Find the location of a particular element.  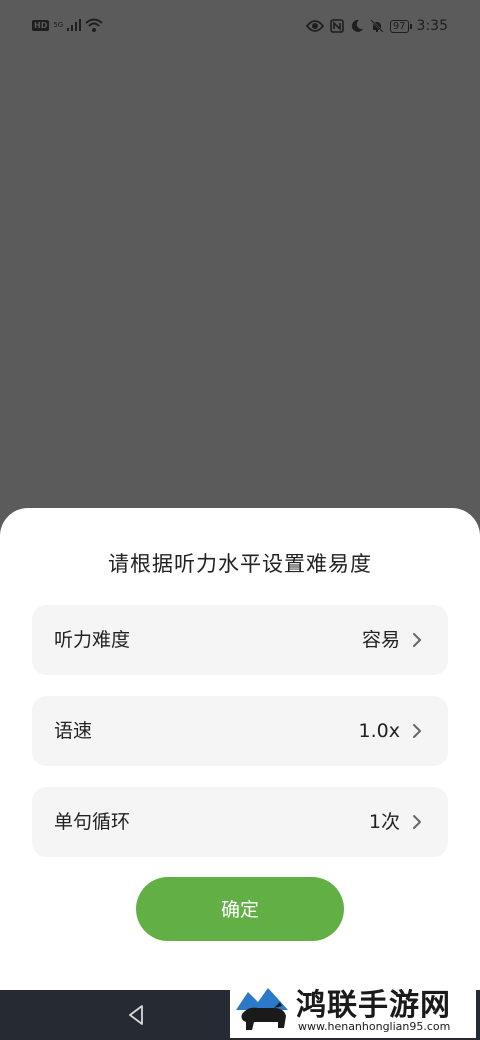

confirm-button: 确定 is located at coordinates (240, 909).